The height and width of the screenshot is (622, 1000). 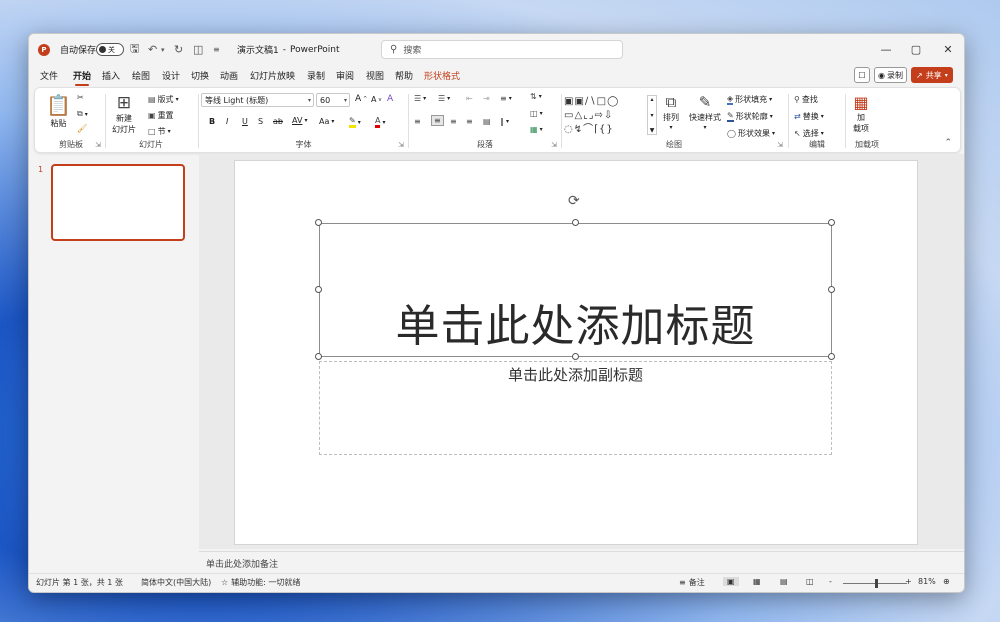 I want to click on bullets-button: ☰ ▾, so click(x=420, y=98).